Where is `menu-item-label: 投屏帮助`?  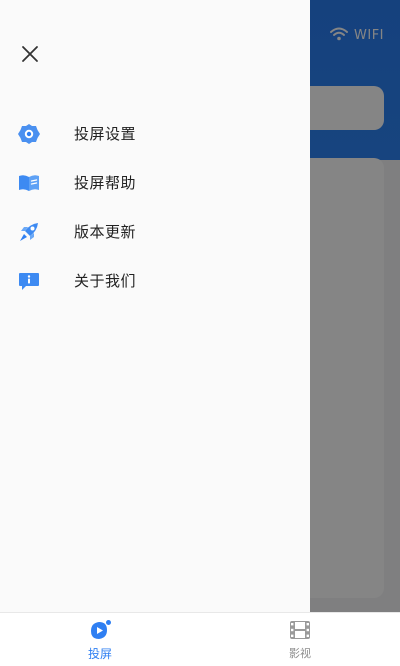
menu-item-label: 投屏帮助 is located at coordinates (105, 183).